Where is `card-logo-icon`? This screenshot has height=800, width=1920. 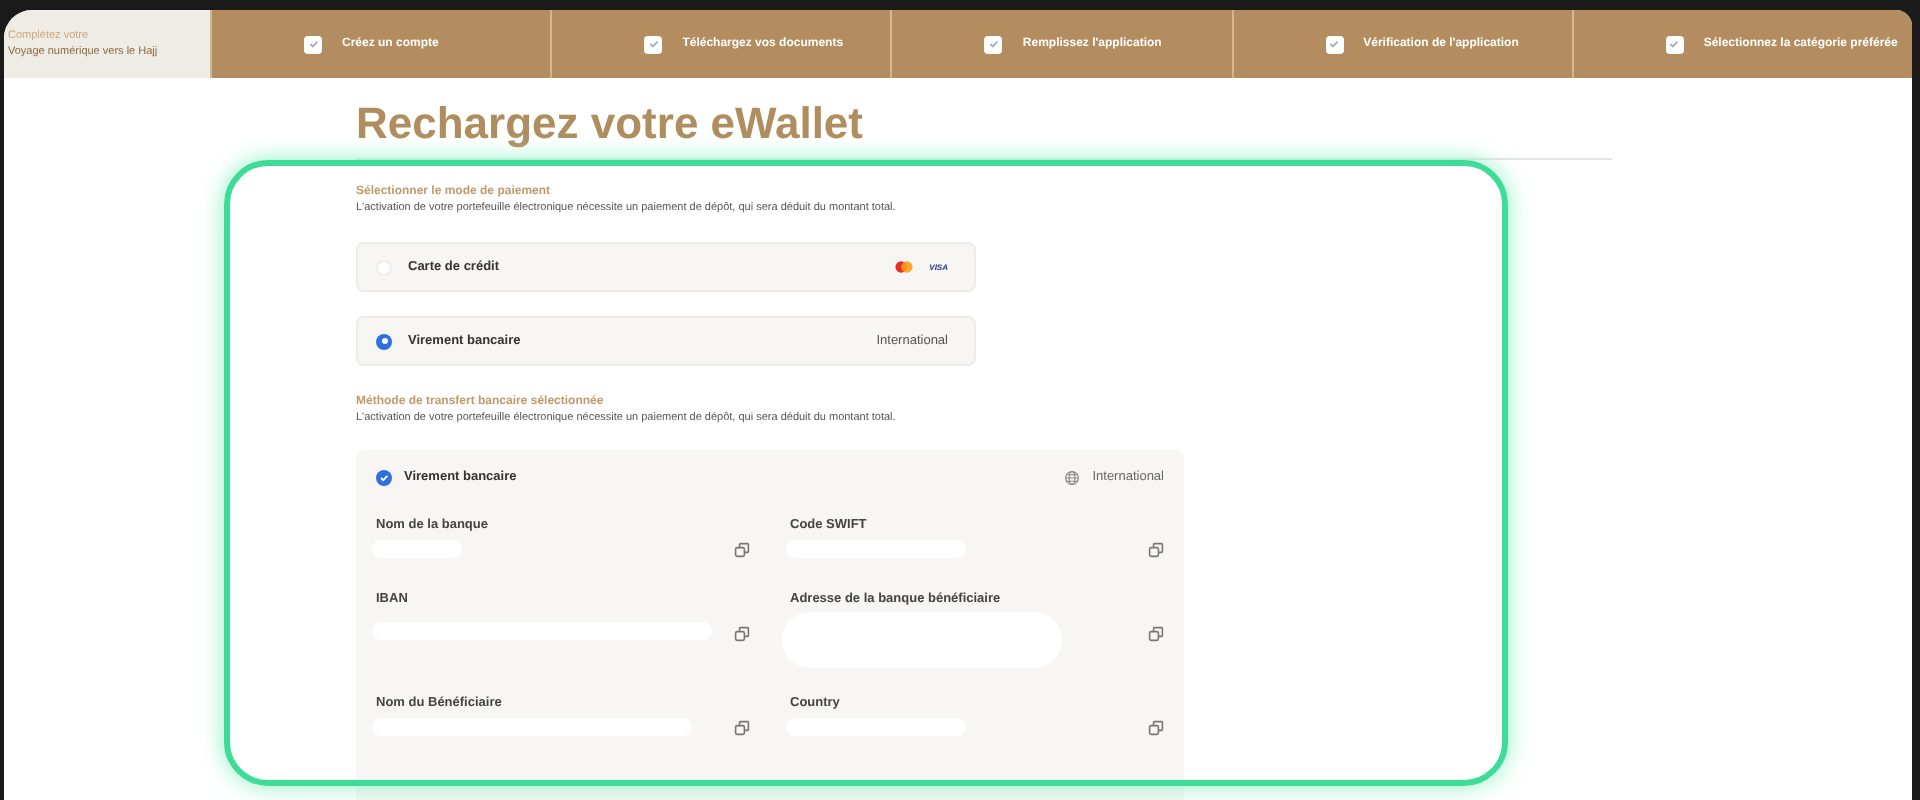
card-logo-icon is located at coordinates (903, 267).